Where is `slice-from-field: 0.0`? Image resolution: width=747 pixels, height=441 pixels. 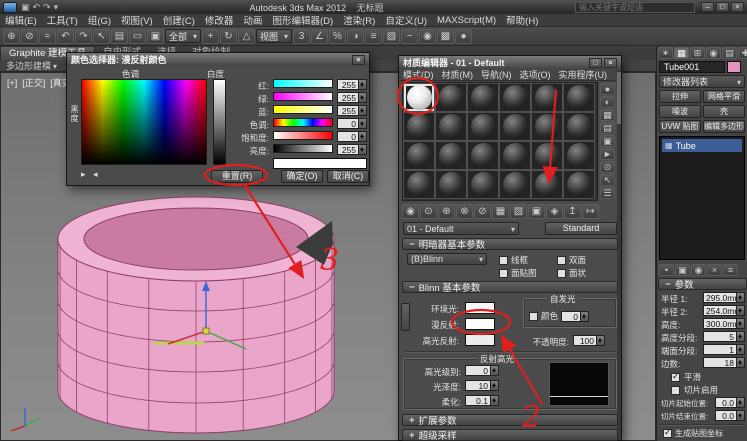
slice-from-field: 0.0 is located at coordinates (730, 402).